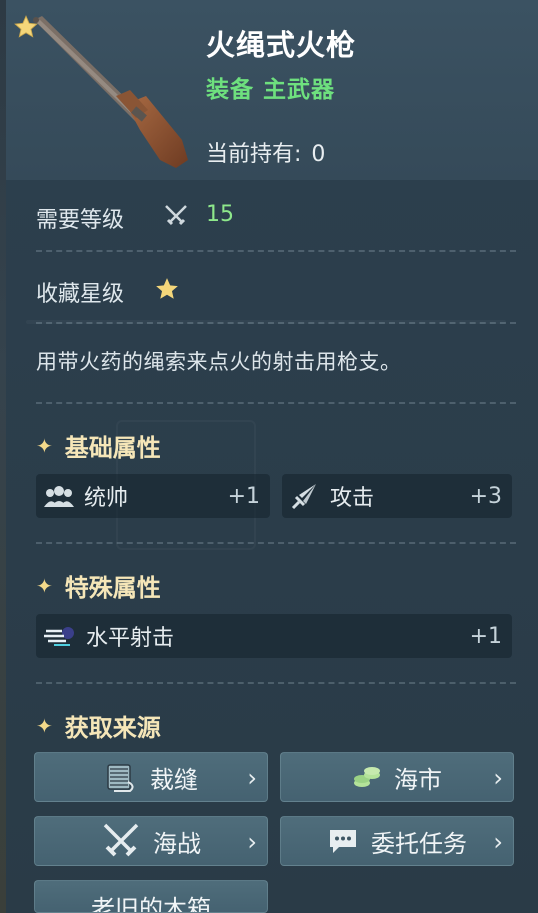 The height and width of the screenshot is (913, 538). Describe the element at coordinates (121, 777) in the screenshot. I see `fabric-roll-icon` at that location.